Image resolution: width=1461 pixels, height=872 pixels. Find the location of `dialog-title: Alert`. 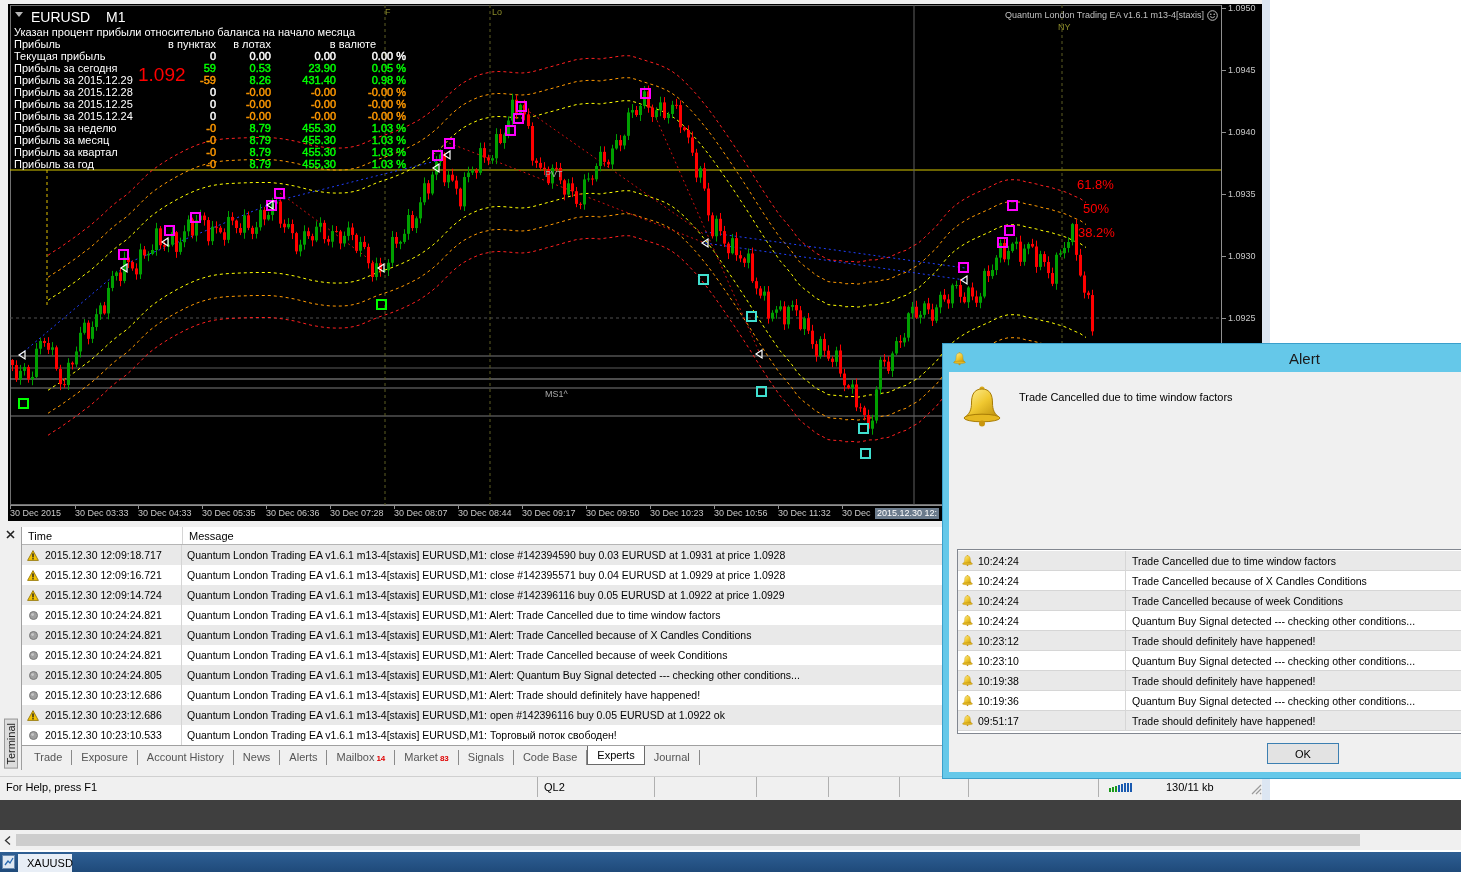

dialog-title: Alert is located at coordinates (1304, 358).